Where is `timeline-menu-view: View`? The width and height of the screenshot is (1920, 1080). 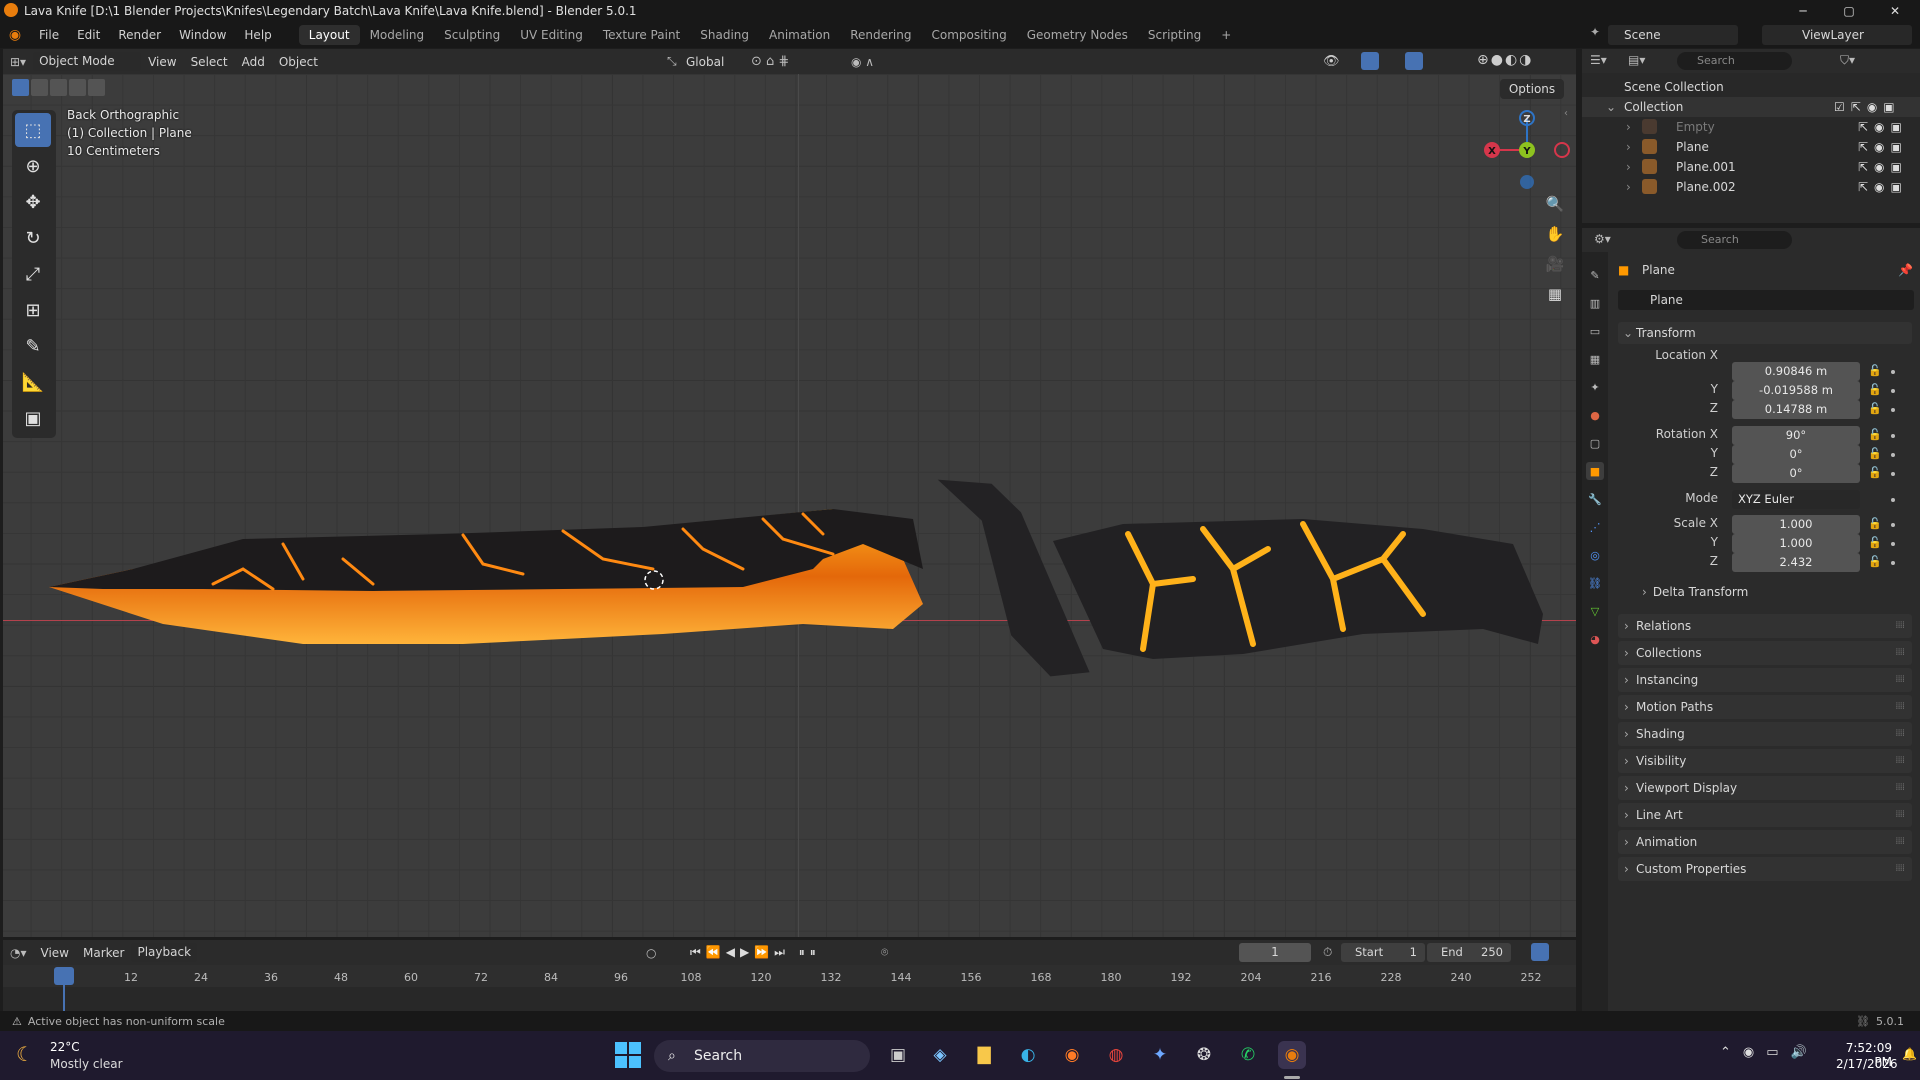 timeline-menu-view: View is located at coordinates (55, 953).